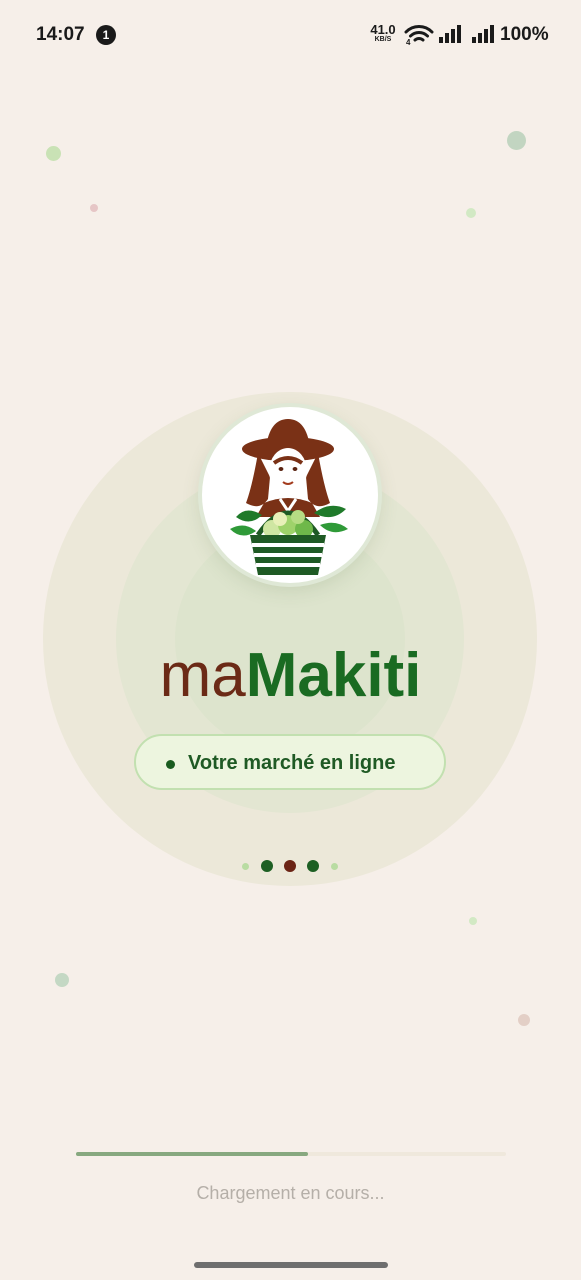 The height and width of the screenshot is (1280, 581). I want to click on tagline-text: Votre marché en ligne, so click(292, 763).